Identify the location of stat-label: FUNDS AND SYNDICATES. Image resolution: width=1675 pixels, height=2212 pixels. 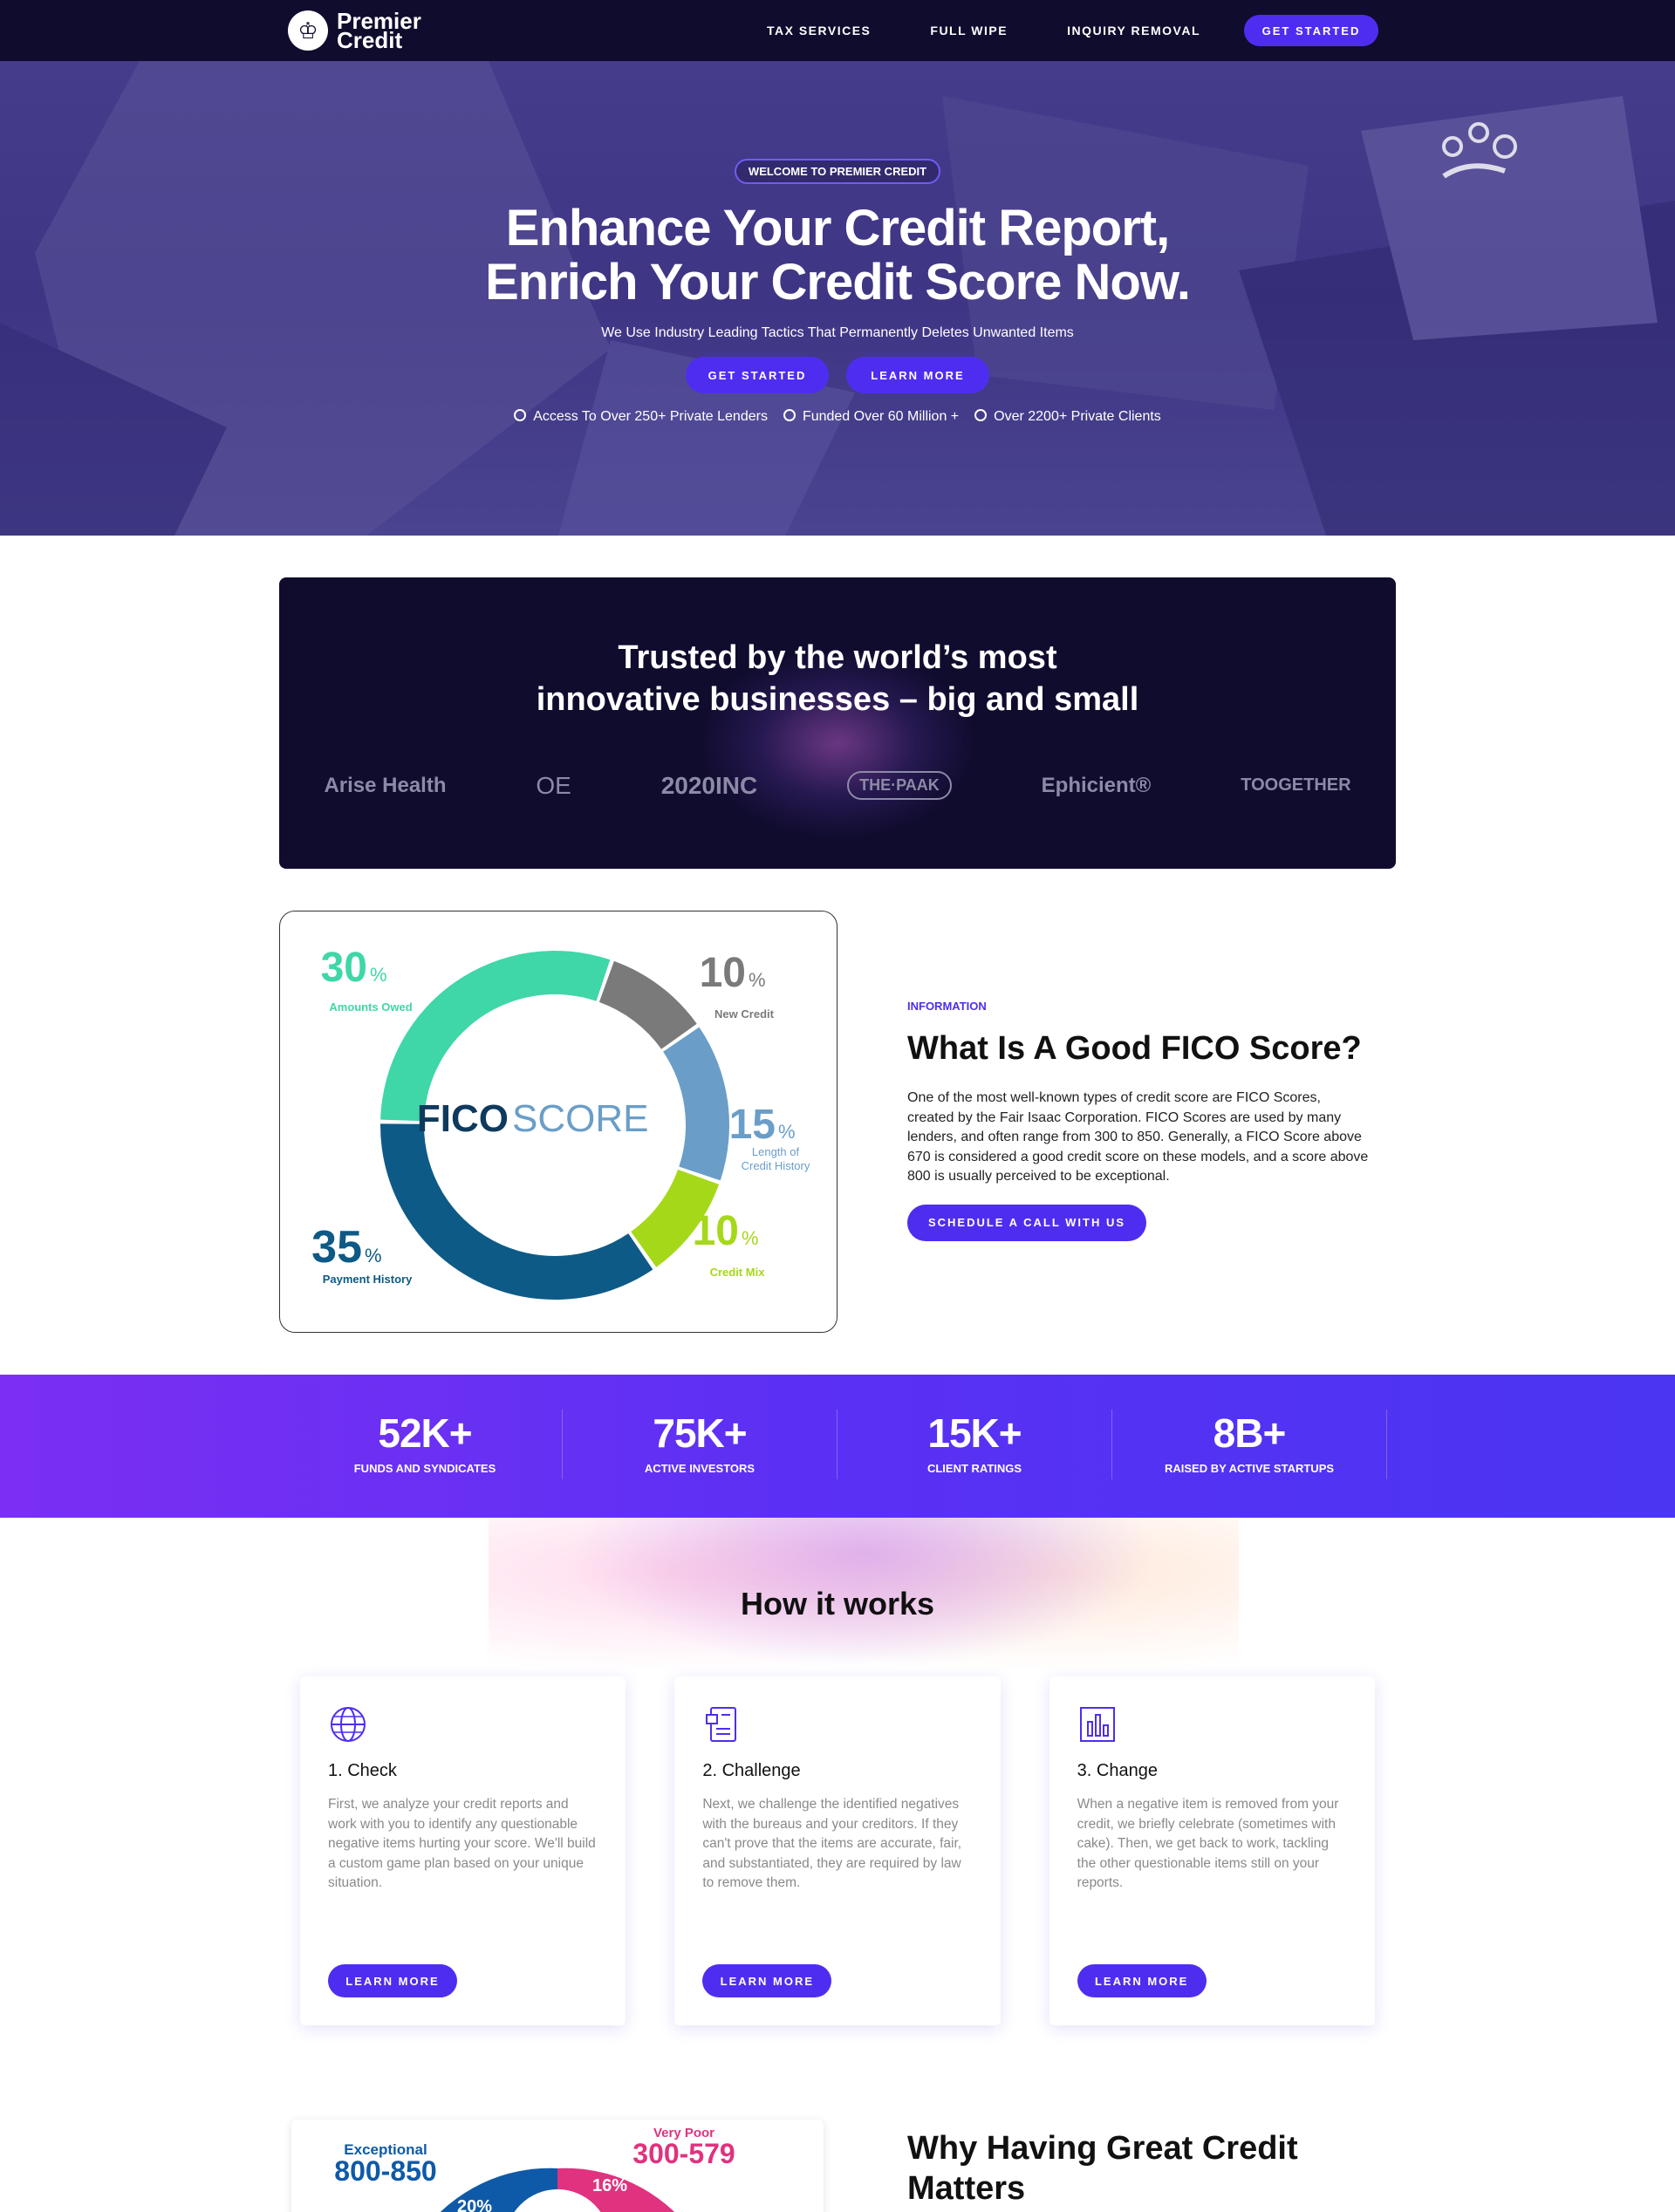
(425, 1468).